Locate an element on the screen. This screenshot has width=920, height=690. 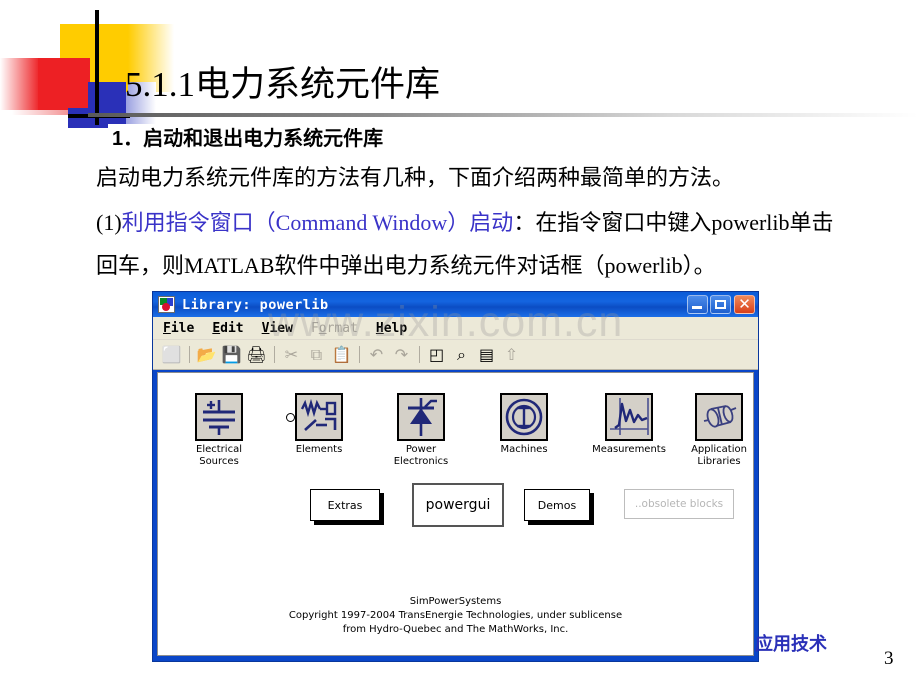
footer-brand: 应用技术 is located at coordinates (791, 644).